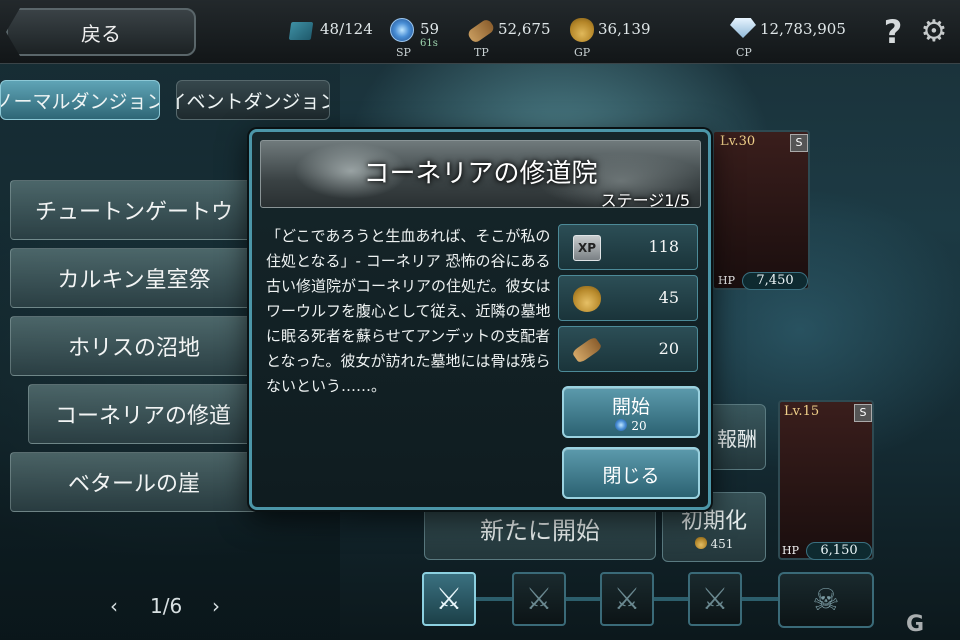 The image size is (960, 640). What do you see at coordinates (143, 414) in the screenshot?
I see `dungeon-item-selected: コーネリアの修道` at bounding box center [143, 414].